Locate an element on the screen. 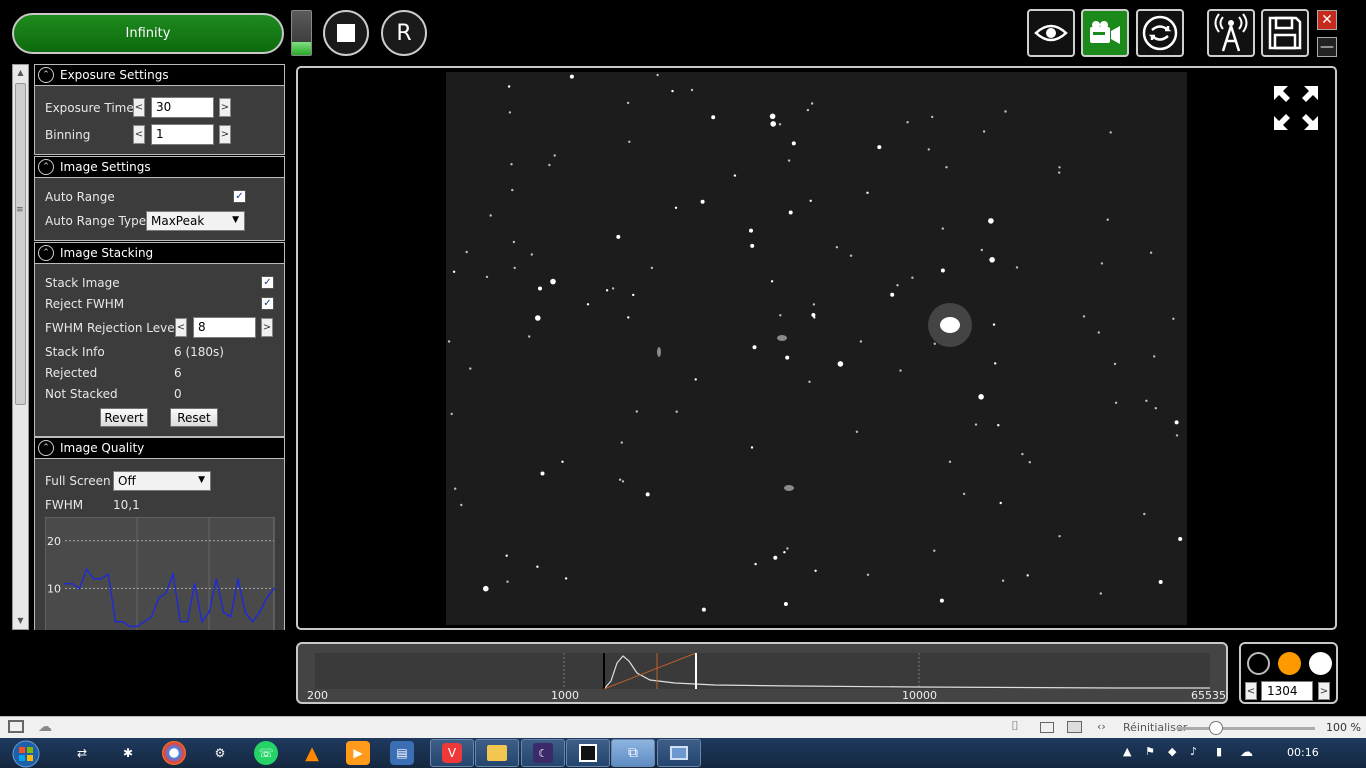 This screenshot has width=1366, height=768. taskbar-sharpcap is located at coordinates (588, 753).